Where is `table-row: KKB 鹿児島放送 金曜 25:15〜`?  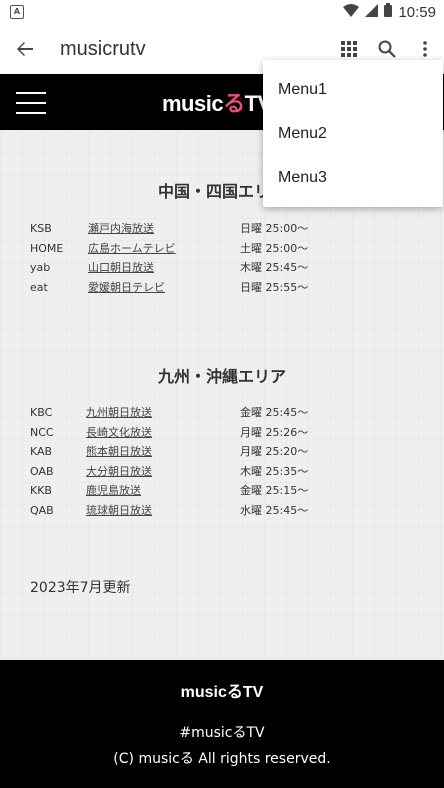
table-row: KKB 鹿児島放送 金曜 25:15〜 is located at coordinates (180, 491).